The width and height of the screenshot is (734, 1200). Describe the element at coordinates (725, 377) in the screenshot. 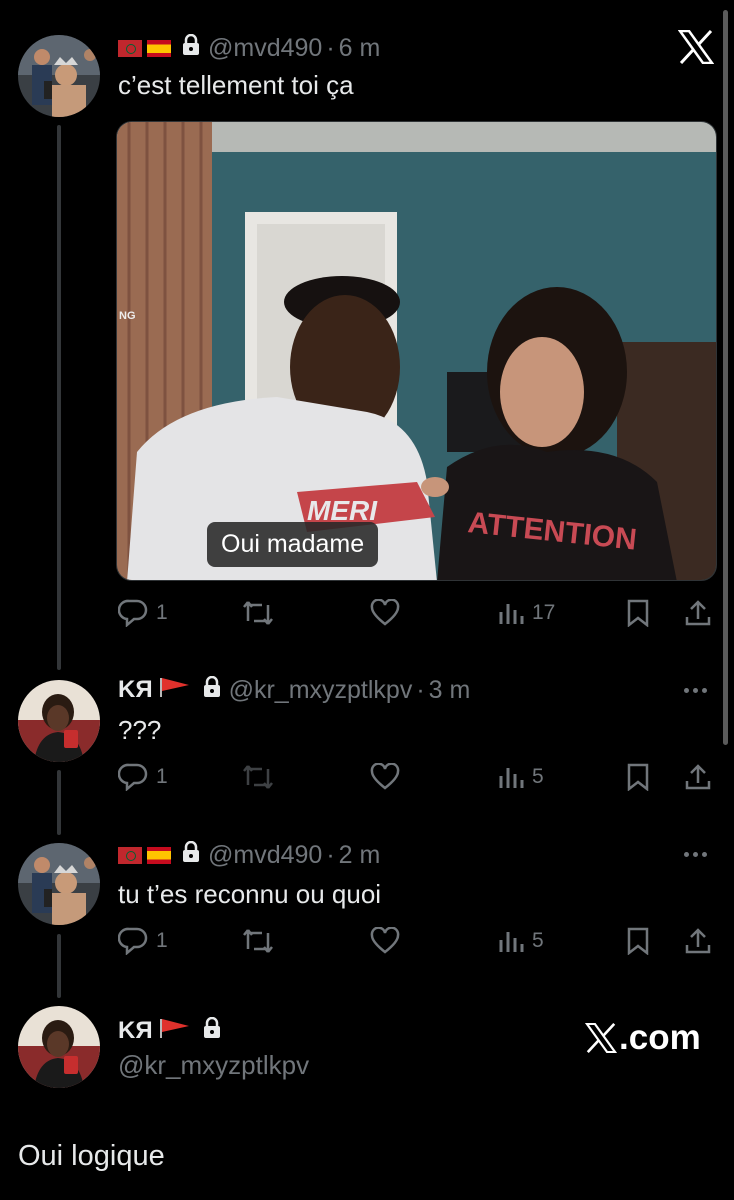

I see `scrollbar` at that location.